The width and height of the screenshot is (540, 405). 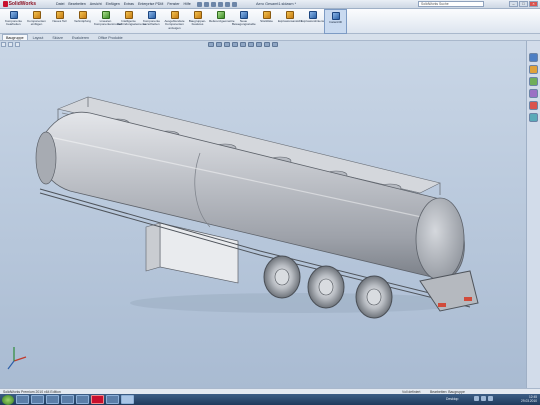 I want to click on taskbar-solidworks-icon, so click(x=97, y=399).